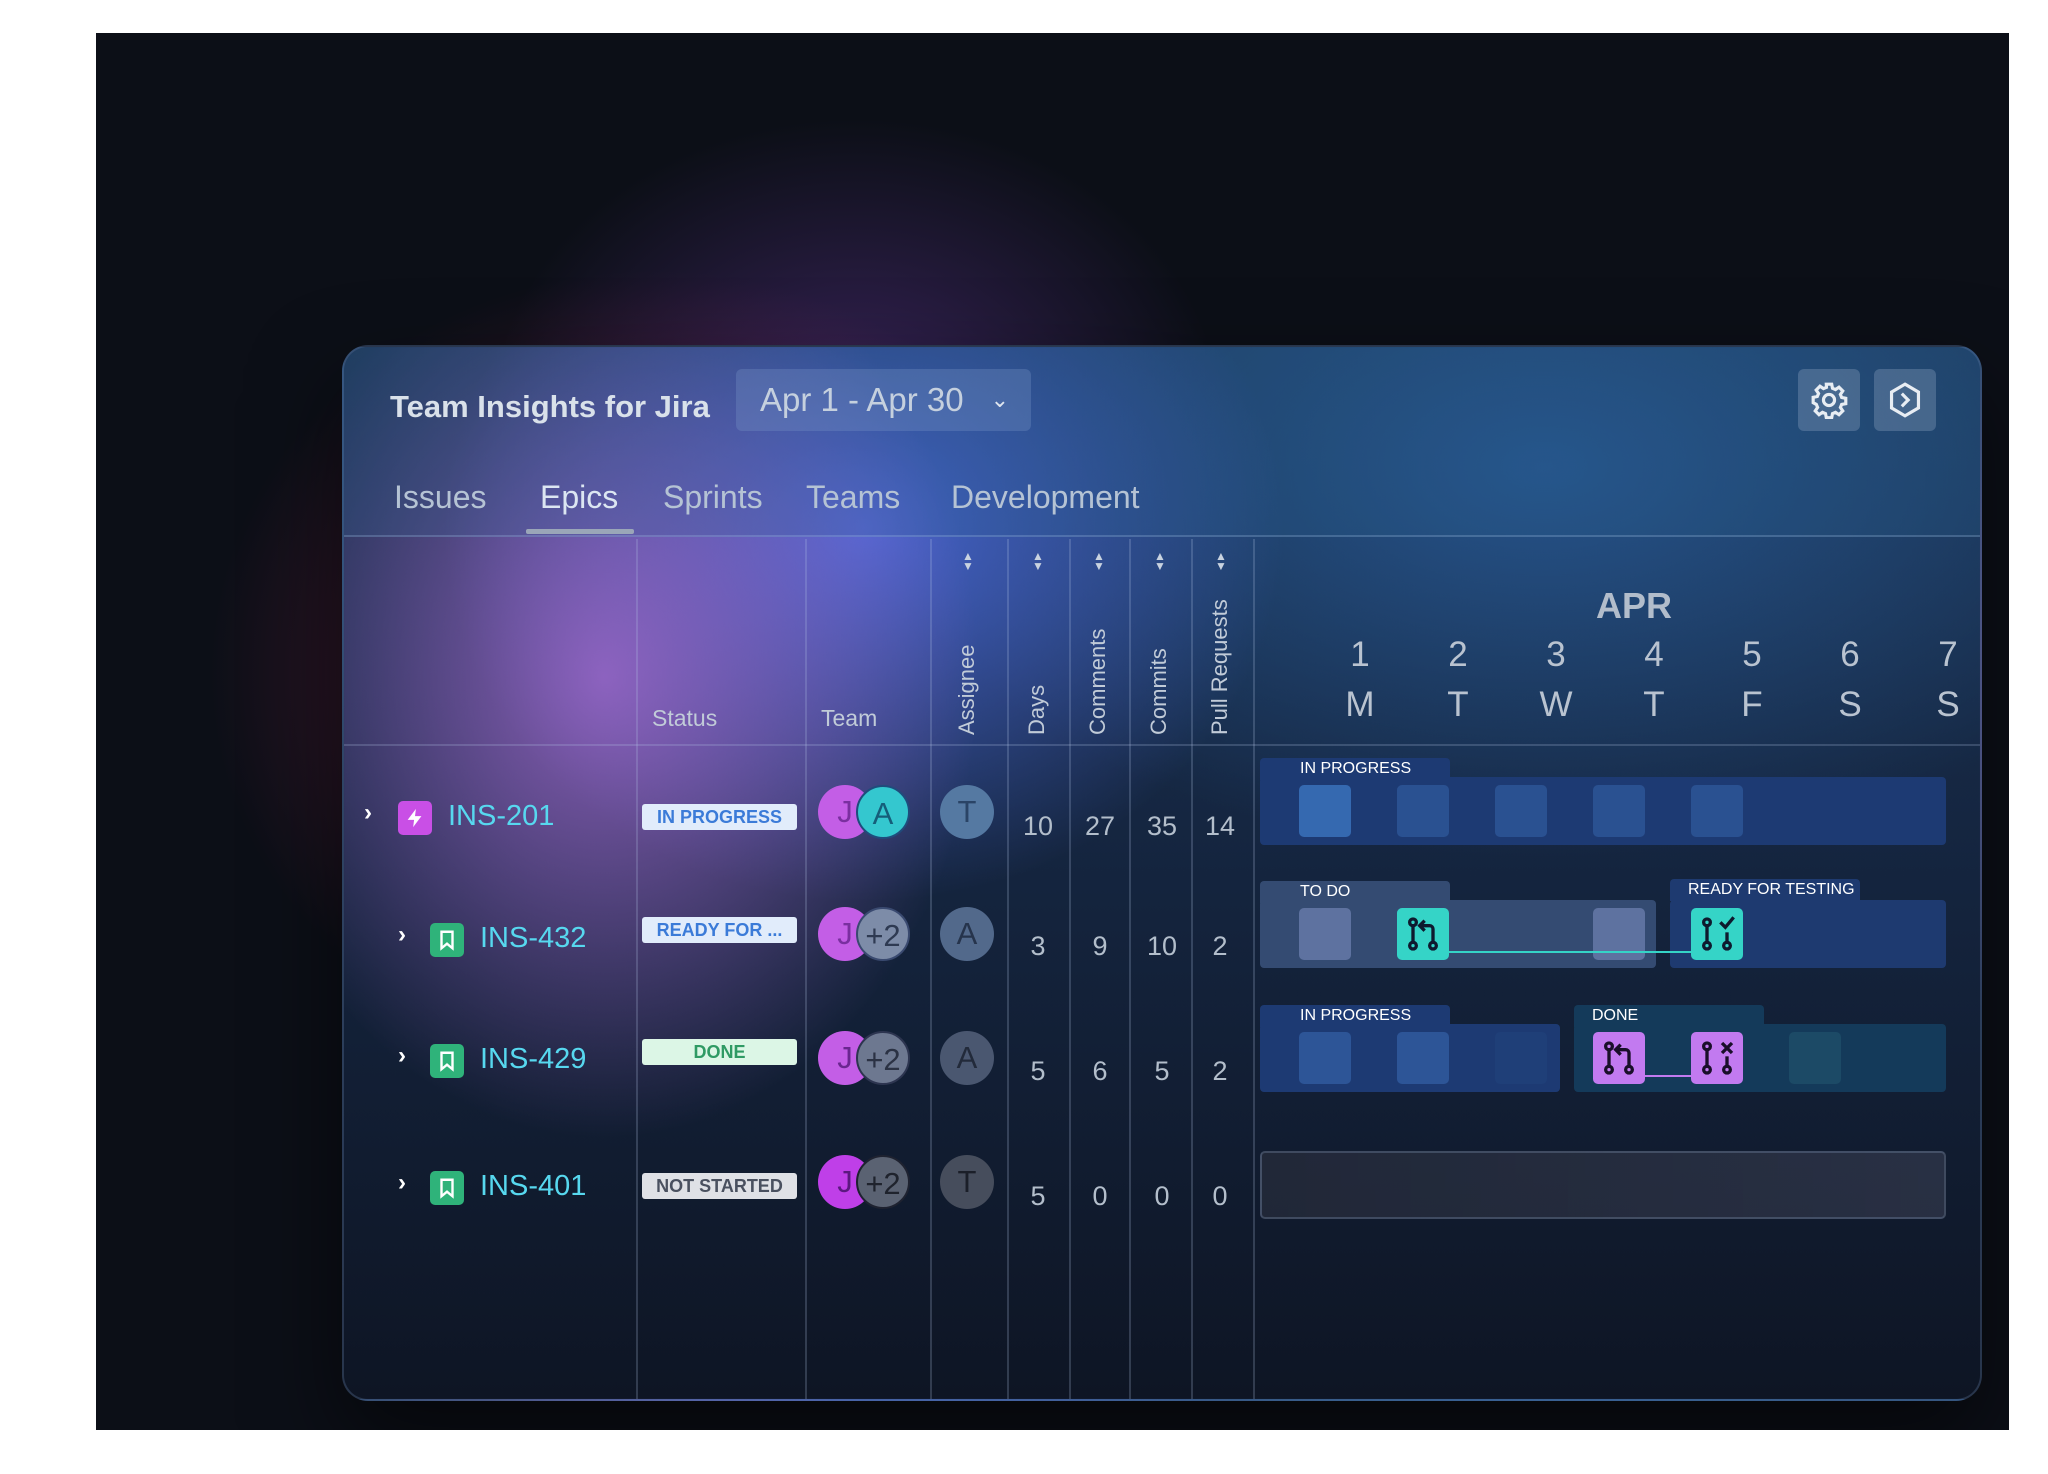 The image size is (2048, 1474). I want to click on issue-key-link: INS-429, so click(533, 1059).